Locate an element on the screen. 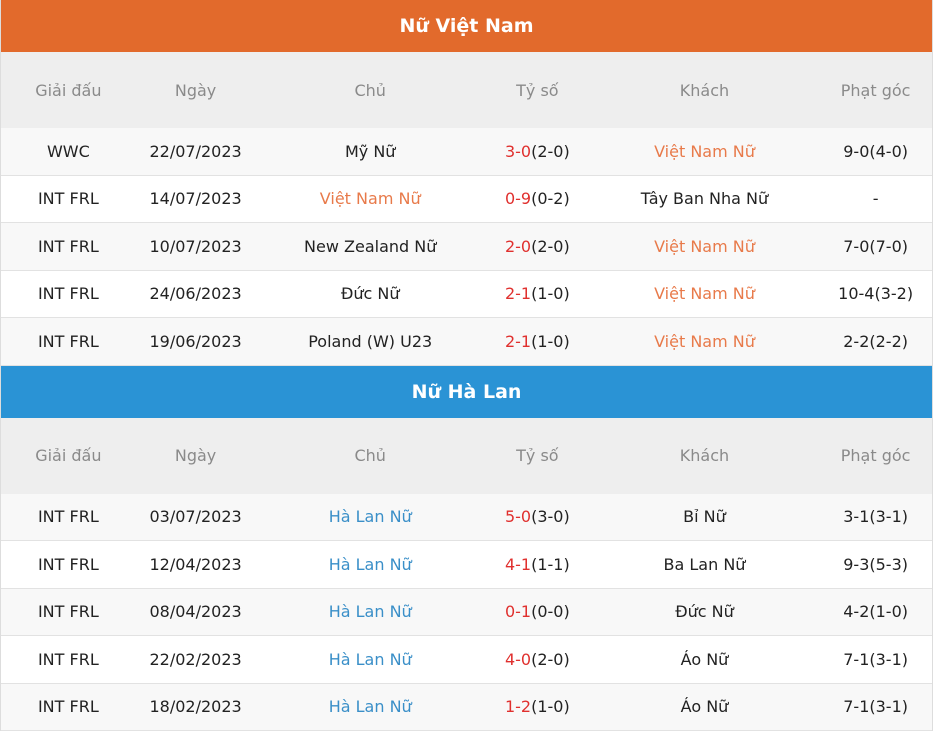 Image resolution: width=933 pixels, height=734 pixels. vietnam-header-row: Giải đấu Ngày Chủ Tỷ số Khách Phạt góc is located at coordinates (466, 90).